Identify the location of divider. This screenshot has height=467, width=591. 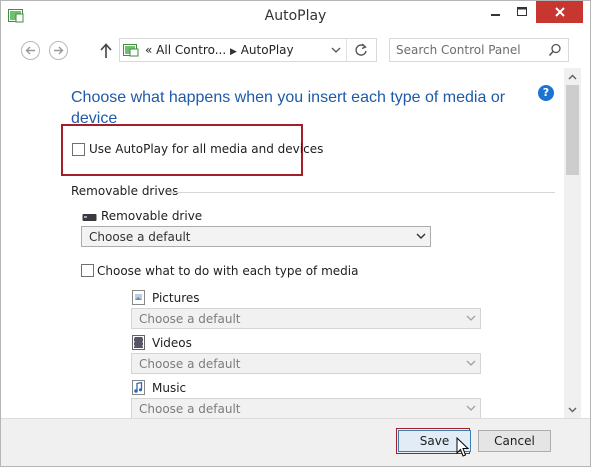
(346, 50).